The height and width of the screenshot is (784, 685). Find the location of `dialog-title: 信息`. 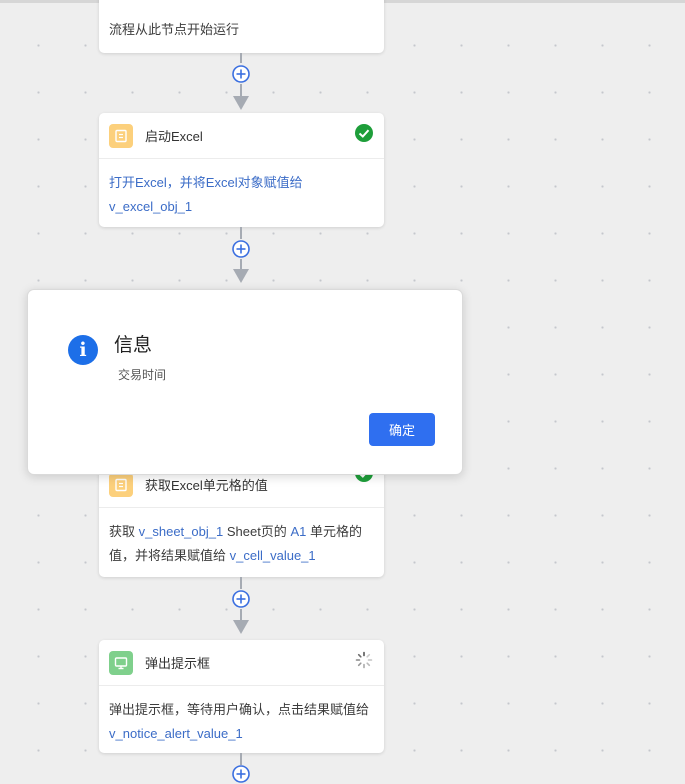

dialog-title: 信息 is located at coordinates (133, 345).